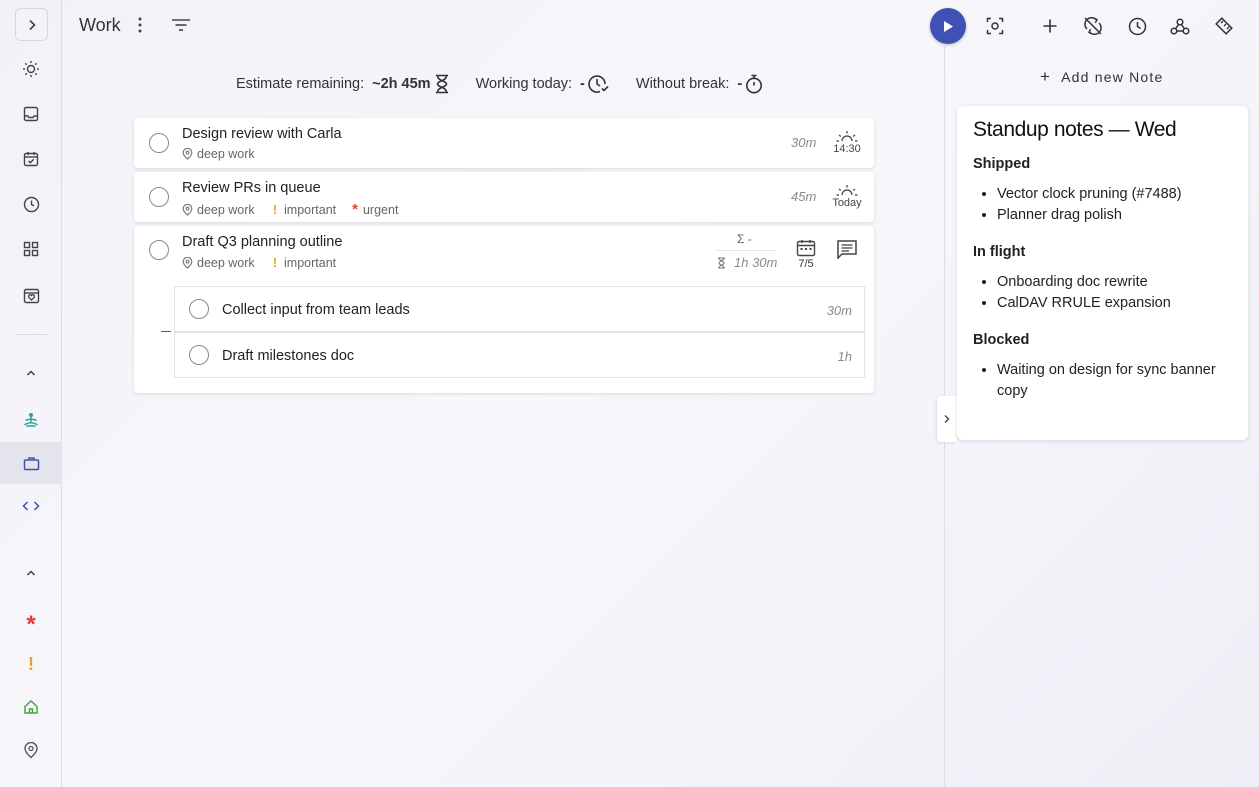 Image resolution: width=1259 pixels, height=787 pixels. Describe the element at coordinates (519, 355) in the screenshot. I see `subtask-item: Draft milestones doc 1h` at that location.